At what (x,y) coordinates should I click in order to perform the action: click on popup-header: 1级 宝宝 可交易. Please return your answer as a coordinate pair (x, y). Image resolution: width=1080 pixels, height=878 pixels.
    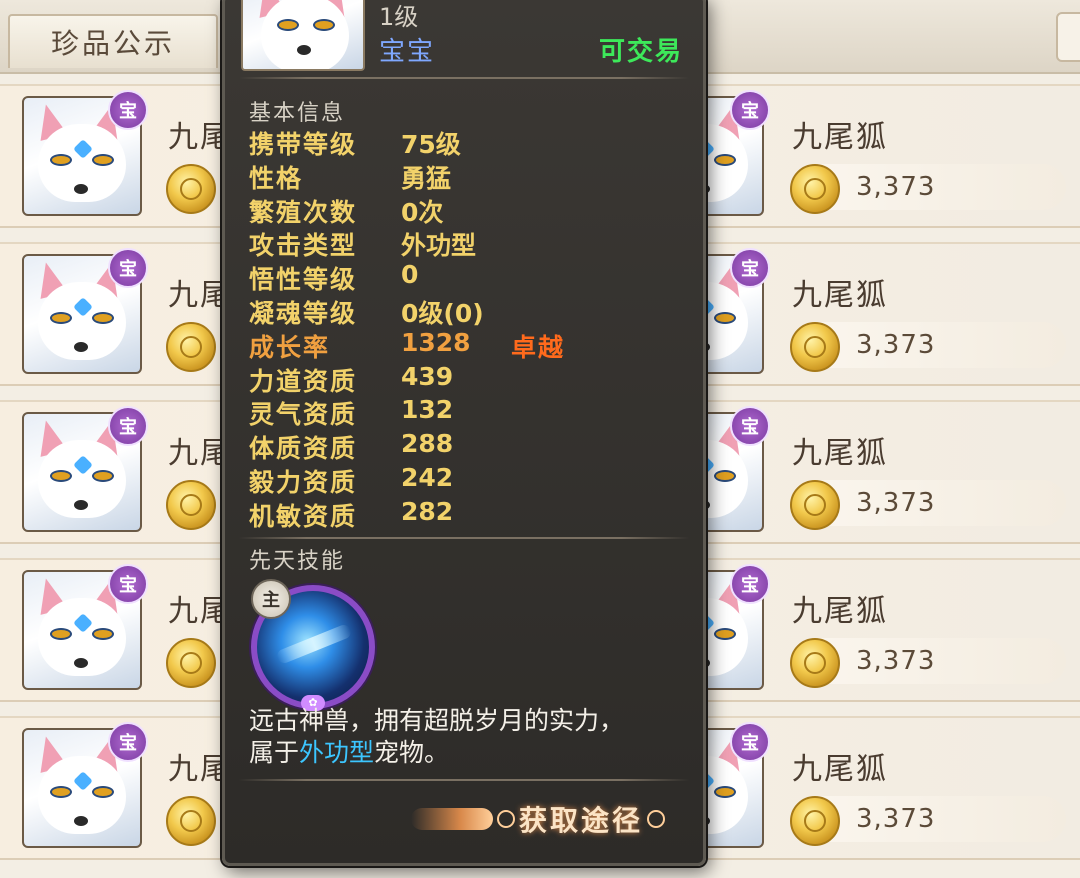
    Looking at the image, I should click on (464, 36).